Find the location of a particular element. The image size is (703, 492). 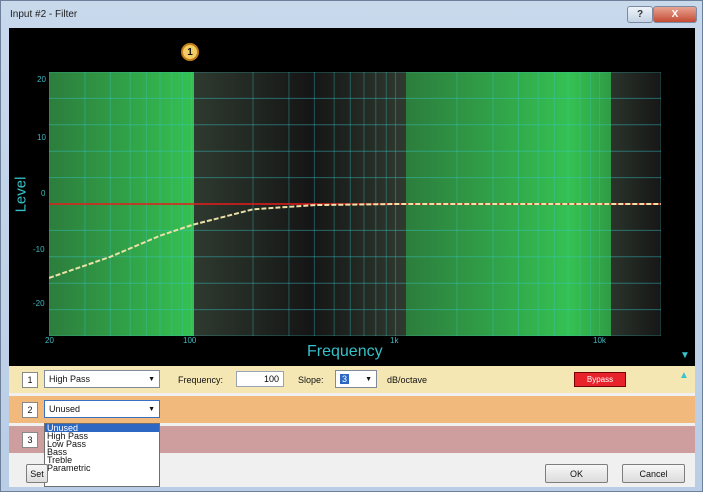

filter-marker-1: 1 is located at coordinates (190, 52).